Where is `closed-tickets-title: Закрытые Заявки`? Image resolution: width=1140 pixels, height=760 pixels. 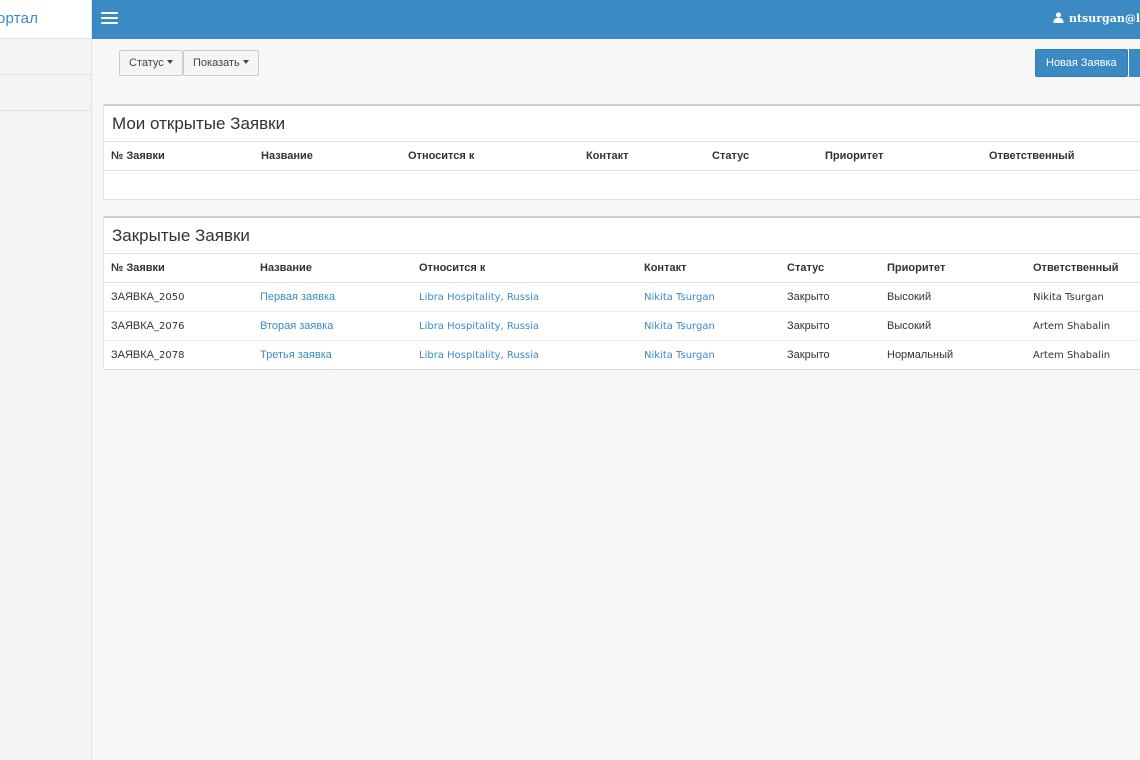 closed-tickets-title: Закрытые Заявки is located at coordinates (622, 236).